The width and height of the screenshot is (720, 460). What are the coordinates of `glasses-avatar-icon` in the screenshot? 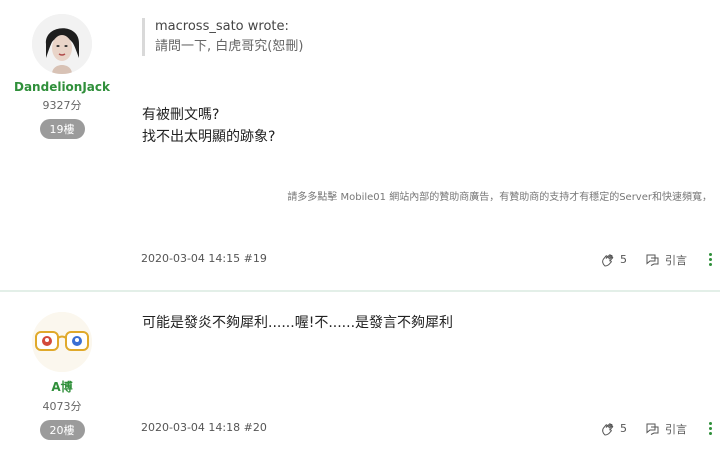 It's located at (62, 342).